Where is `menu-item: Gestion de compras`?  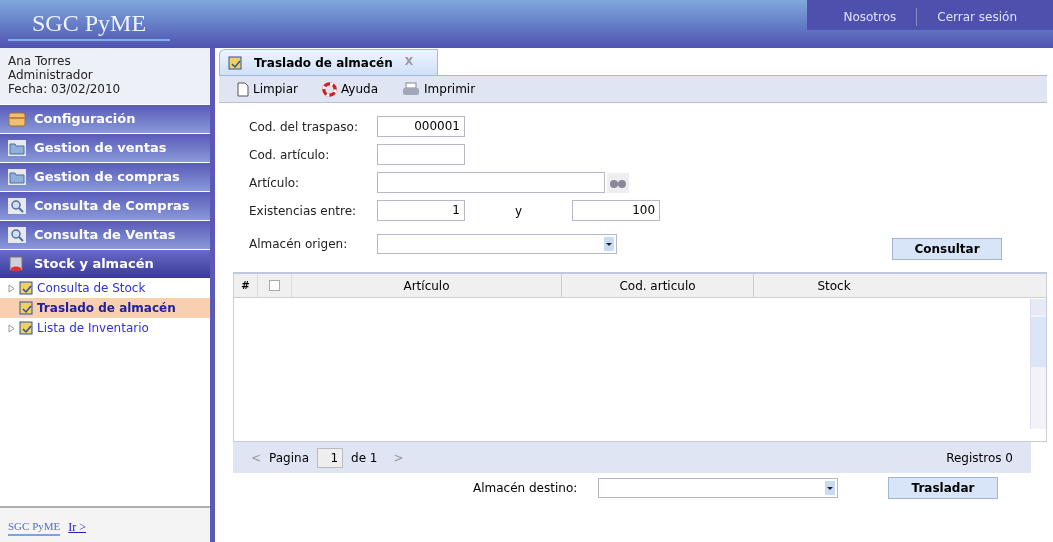
menu-item: Gestion de compras is located at coordinates (105, 177).